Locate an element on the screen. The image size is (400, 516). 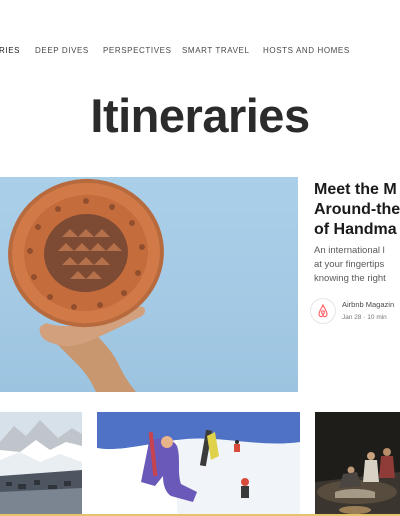
nav-item-hosts-and-homes: HOSTS AND HOMES is located at coordinates (306, 50).